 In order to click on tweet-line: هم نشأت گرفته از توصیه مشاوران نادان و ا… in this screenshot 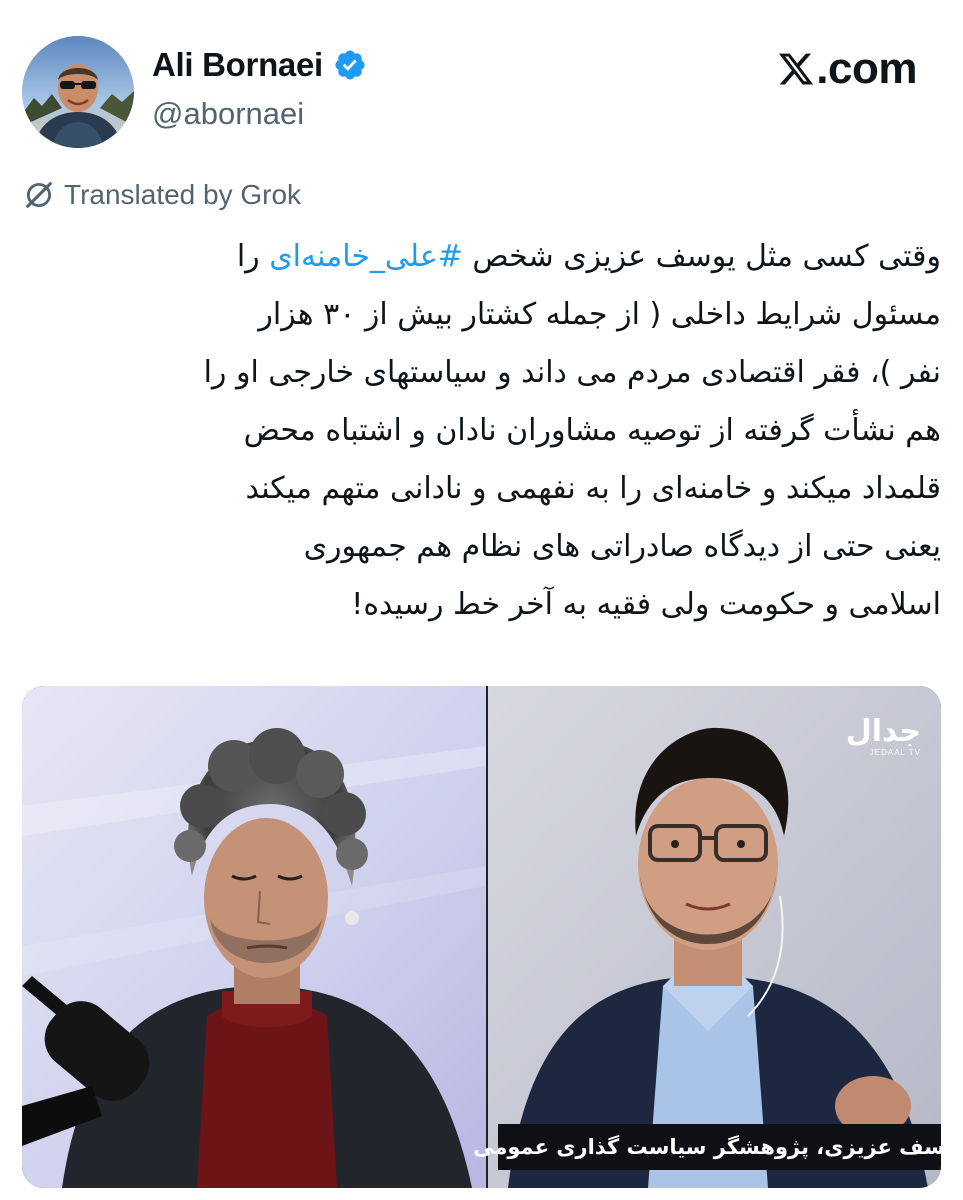, I will do `click(592, 430)`.